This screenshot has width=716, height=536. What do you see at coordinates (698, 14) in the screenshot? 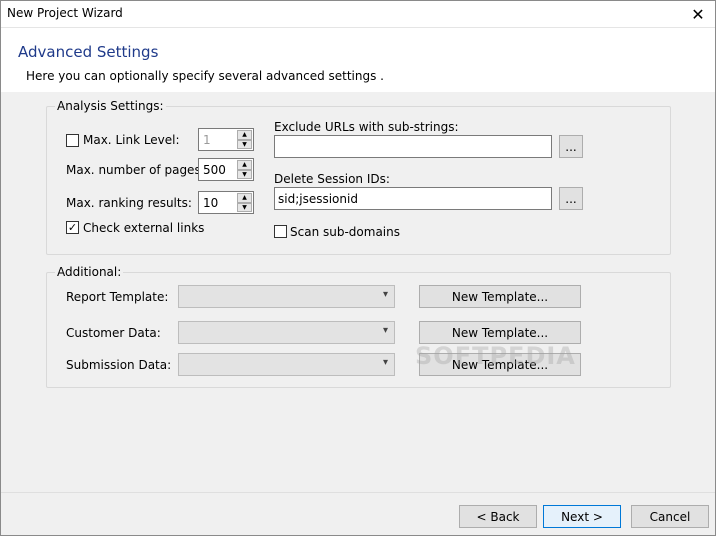
I see `close-icon: ✕` at bounding box center [698, 14].